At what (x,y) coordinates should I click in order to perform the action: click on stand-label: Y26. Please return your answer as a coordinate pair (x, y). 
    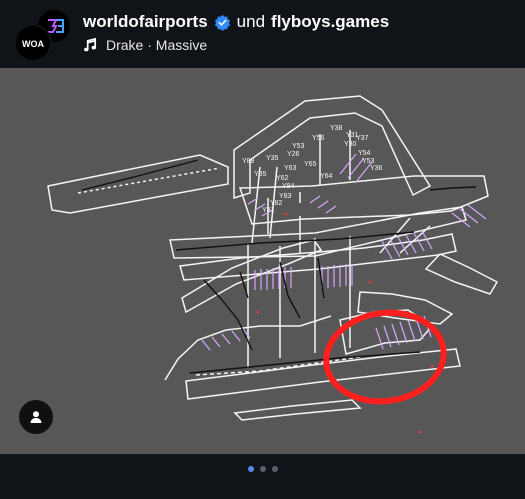
    Looking at the image, I should click on (293, 154).